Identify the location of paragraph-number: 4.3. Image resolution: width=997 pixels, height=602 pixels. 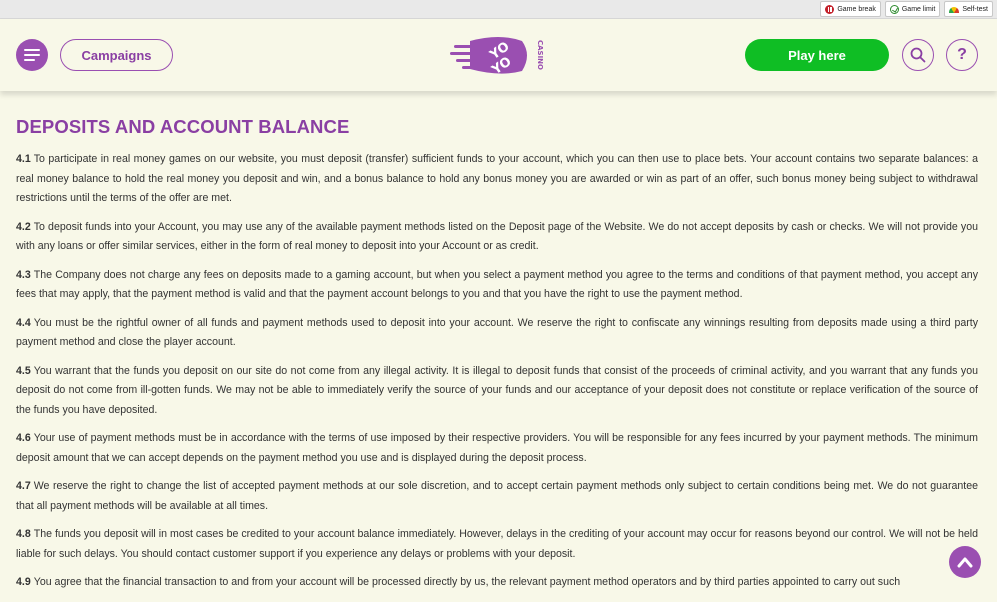
(23, 274).